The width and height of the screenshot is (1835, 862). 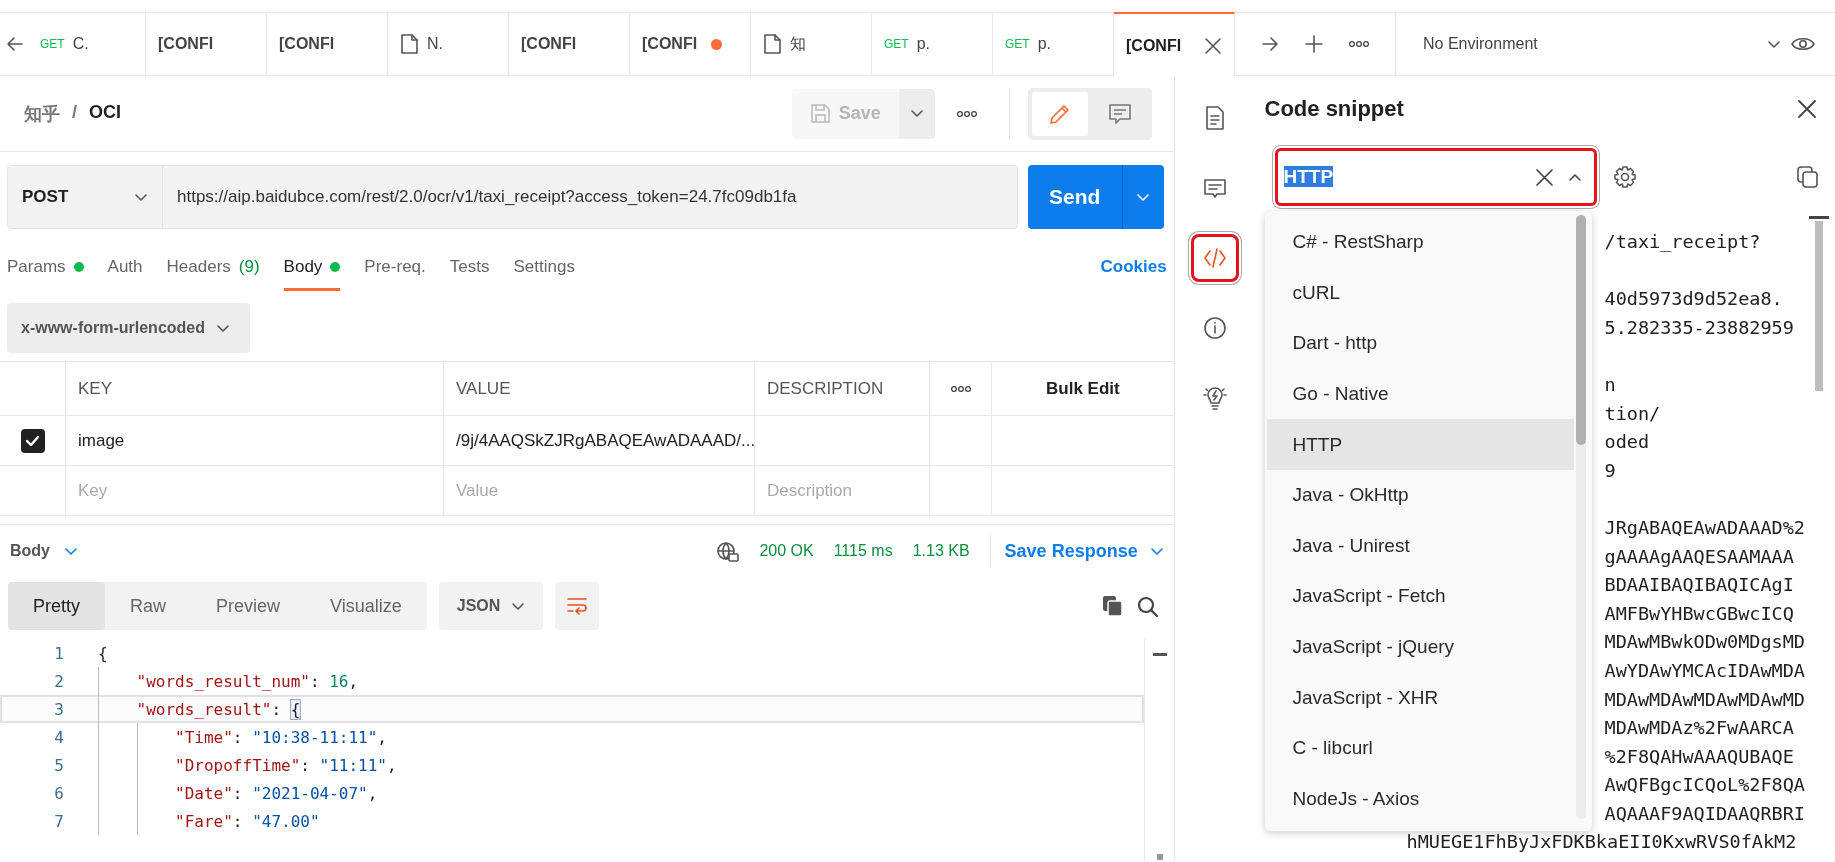 What do you see at coordinates (1803, 44) in the screenshot?
I see `eye-icon` at bounding box center [1803, 44].